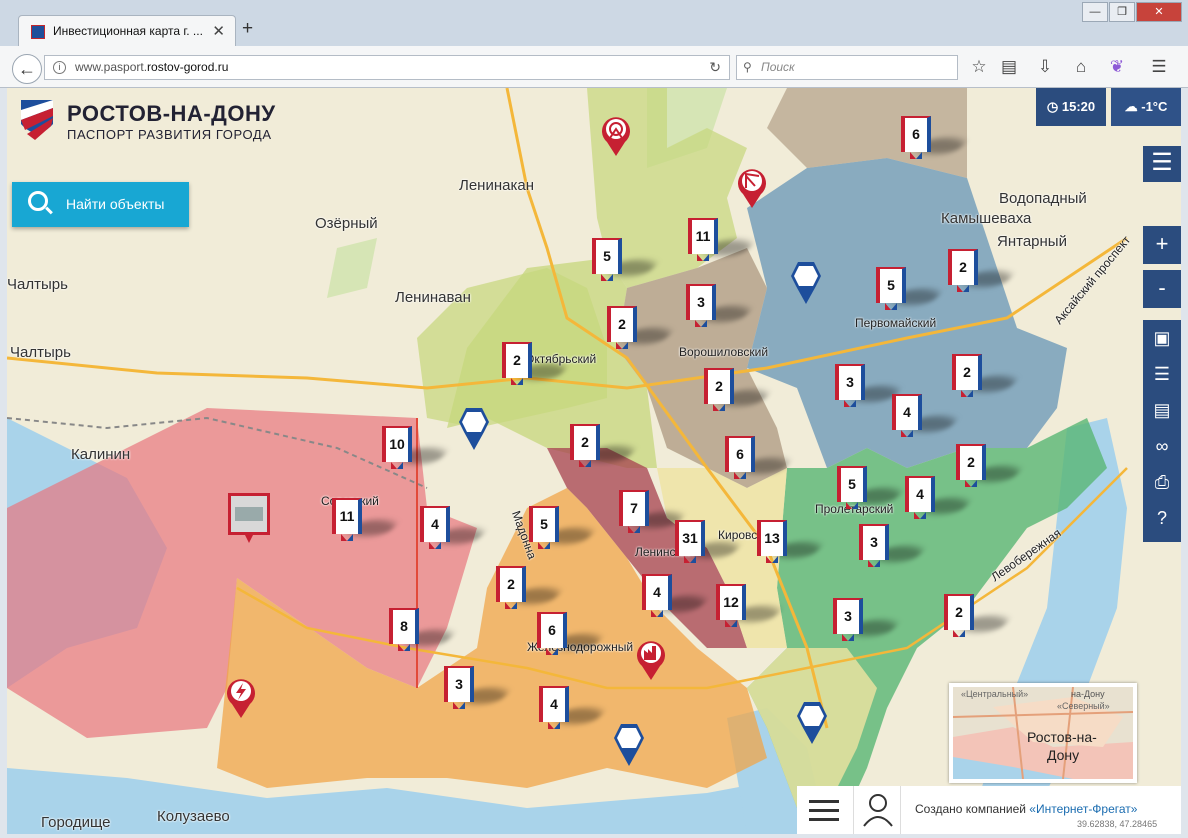 This screenshot has height=838, width=1188. I want to click on weather-widget: ☁ -1°C, so click(1146, 107).